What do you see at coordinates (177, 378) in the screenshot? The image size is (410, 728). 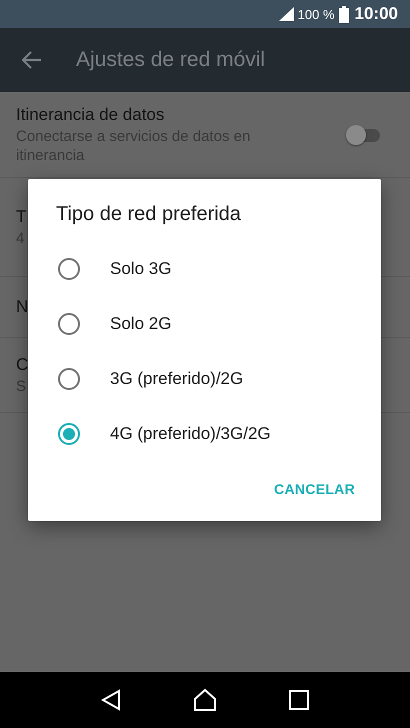 I see `option-label: 3G (preferido)/2G` at bounding box center [177, 378].